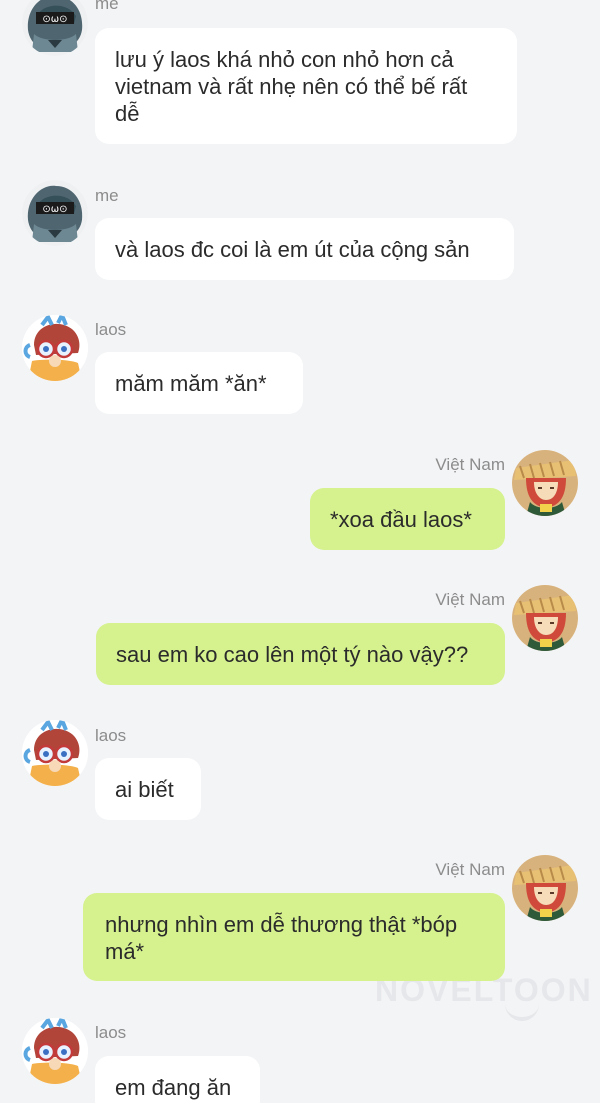 This screenshot has width=600, height=1103. I want to click on message-bubble: sau em ko cao lên một tý nào vậy??, so click(300, 654).